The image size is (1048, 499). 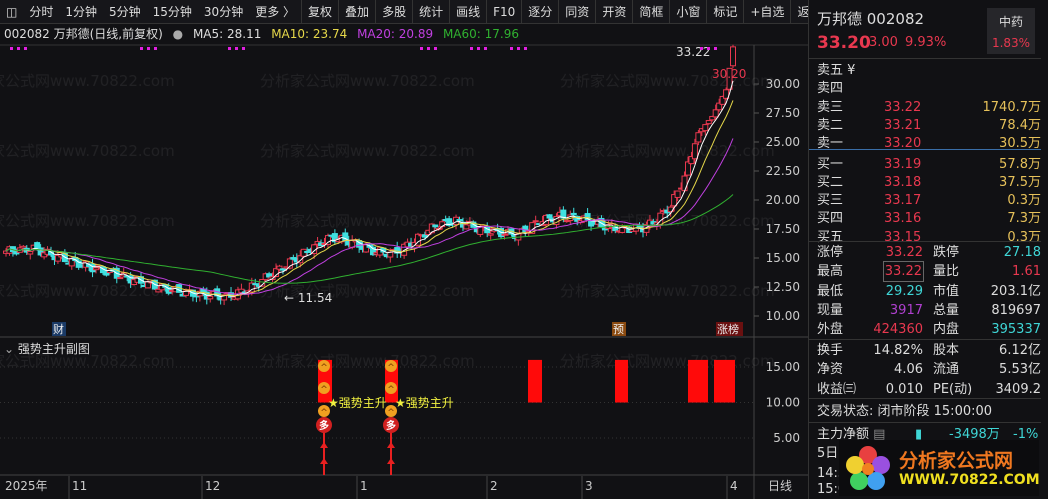 I want to click on stat-value: 3917, so click(x=906, y=310).